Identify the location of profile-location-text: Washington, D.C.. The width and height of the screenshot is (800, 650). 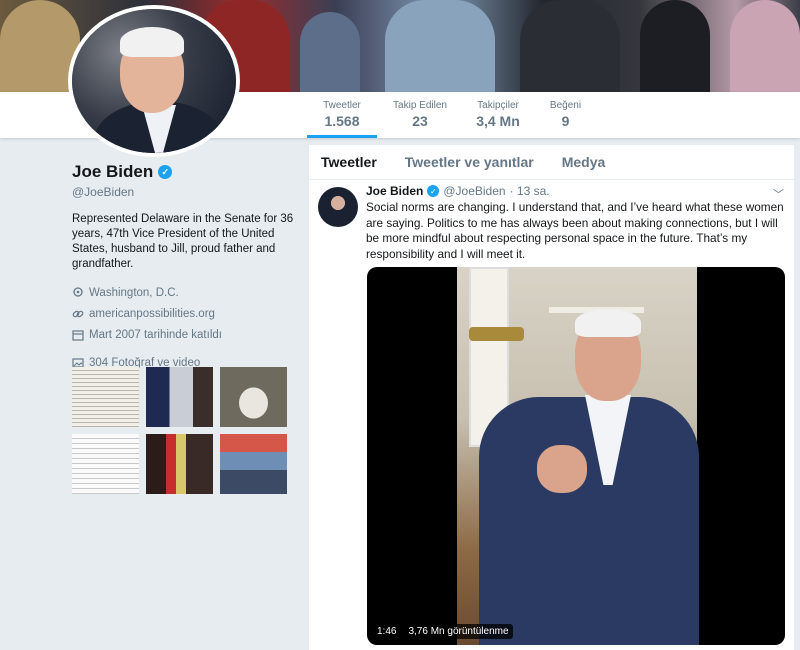
(134, 292).